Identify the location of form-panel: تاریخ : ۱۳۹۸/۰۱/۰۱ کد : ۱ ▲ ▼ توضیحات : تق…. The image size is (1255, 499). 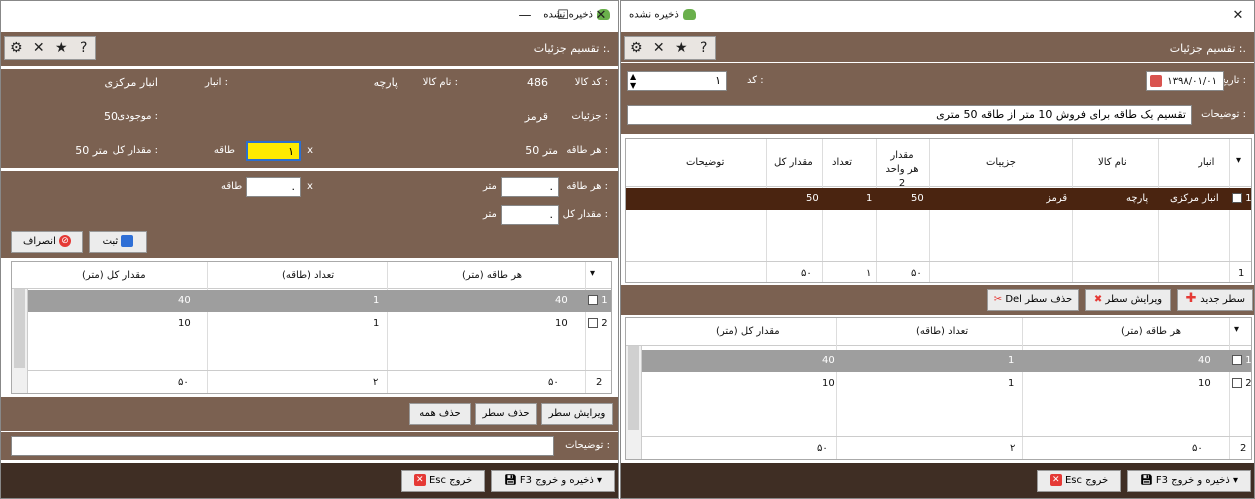
(937, 98).